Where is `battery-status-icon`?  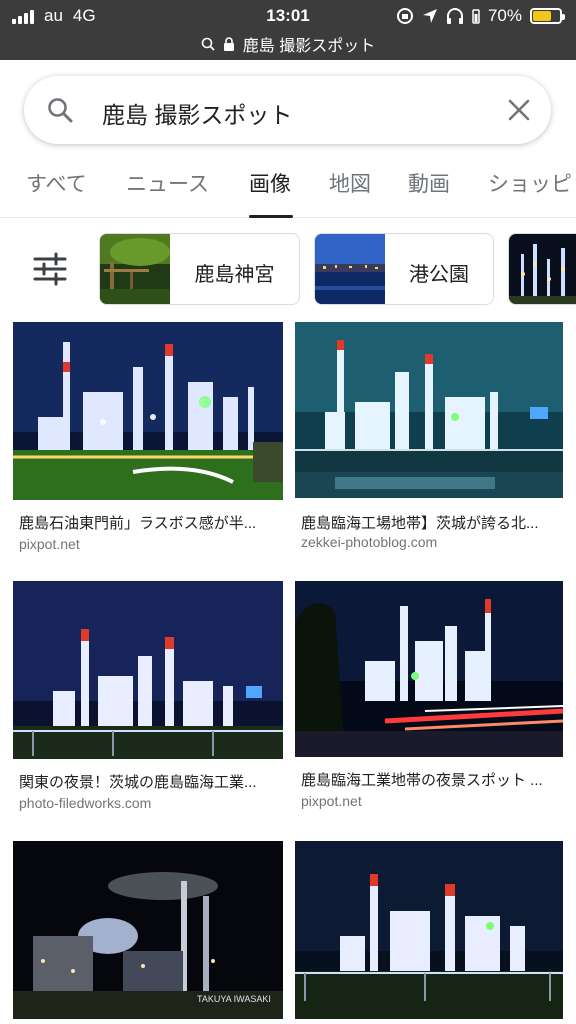 battery-status-icon is located at coordinates (476, 16).